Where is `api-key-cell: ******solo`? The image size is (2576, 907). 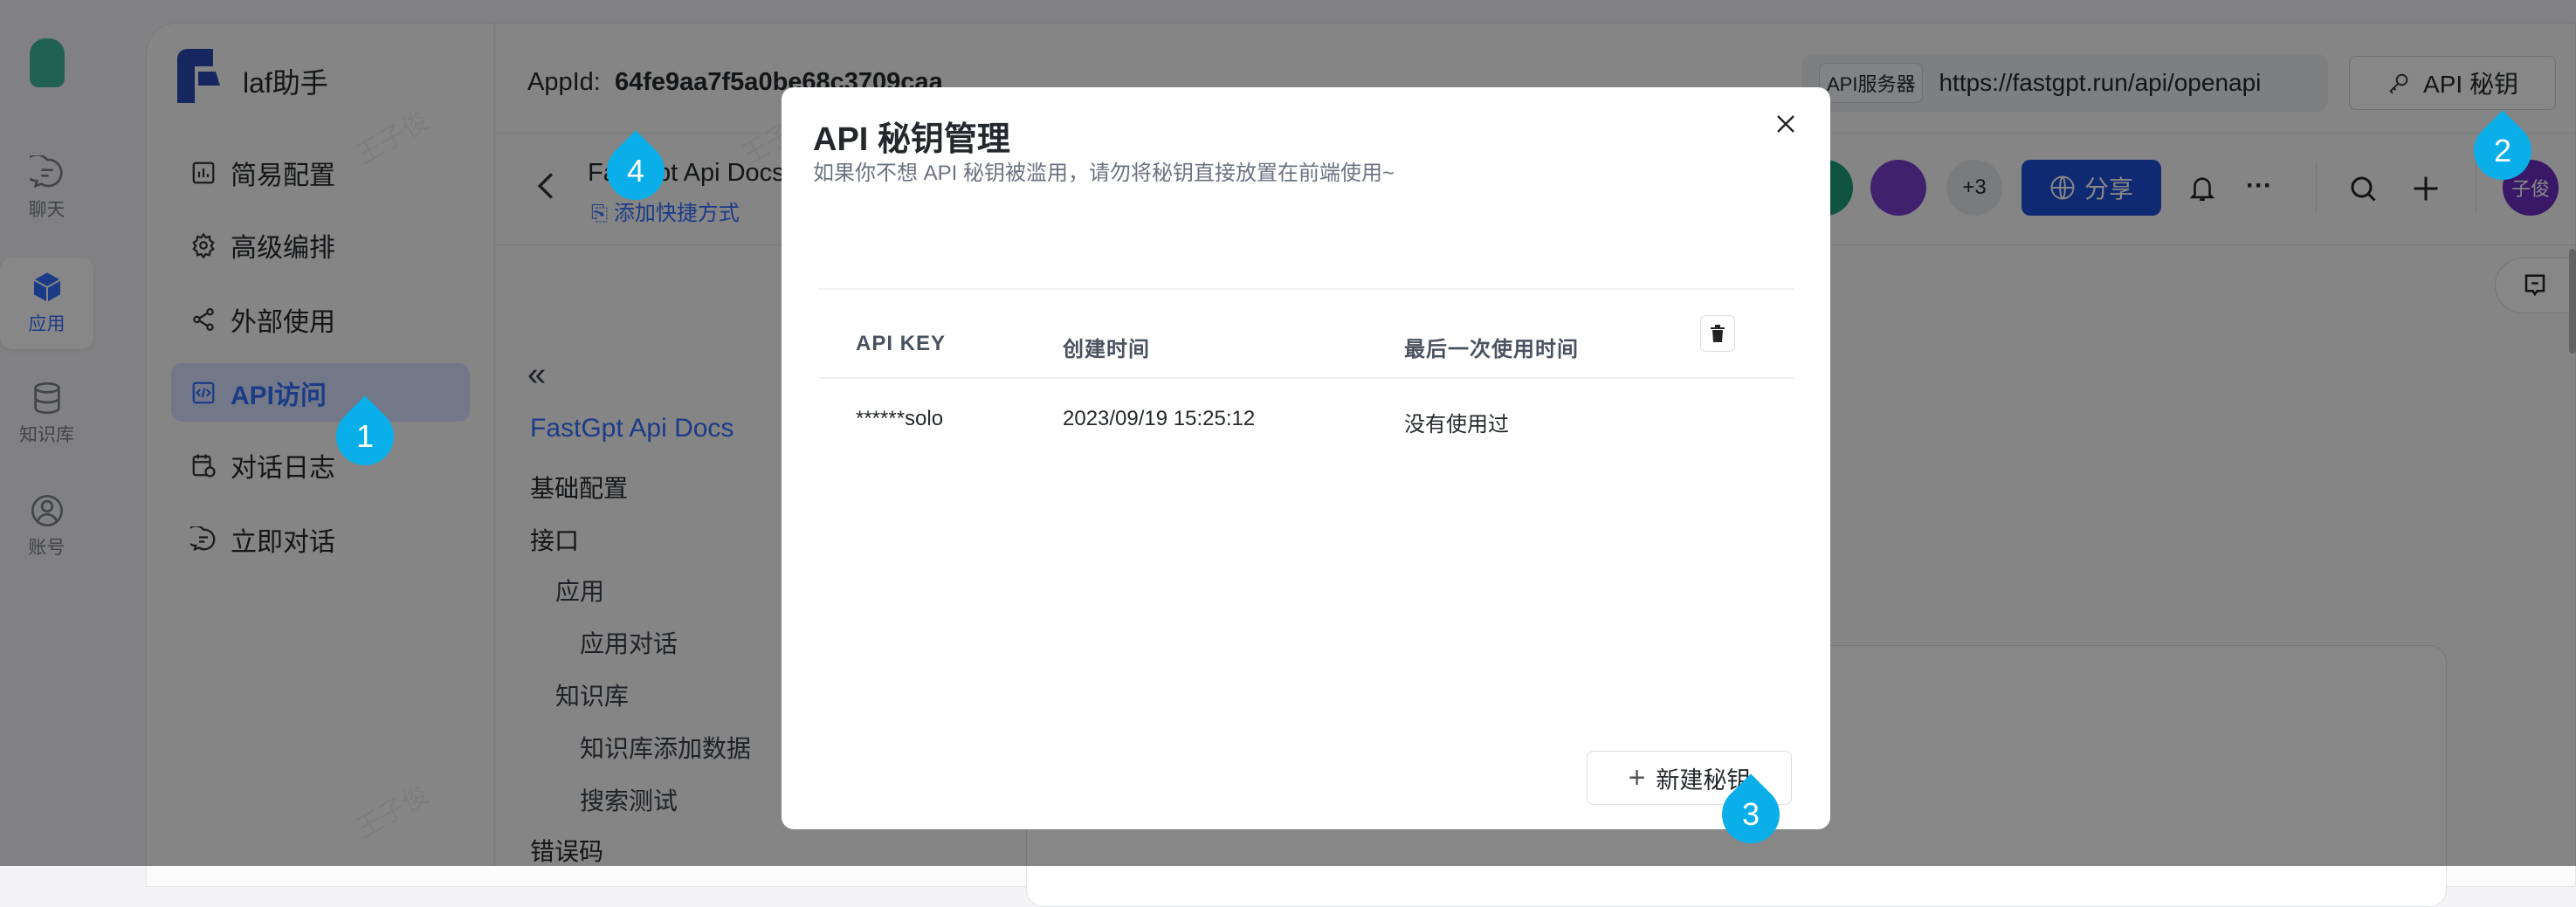 api-key-cell: ******solo is located at coordinates (900, 418).